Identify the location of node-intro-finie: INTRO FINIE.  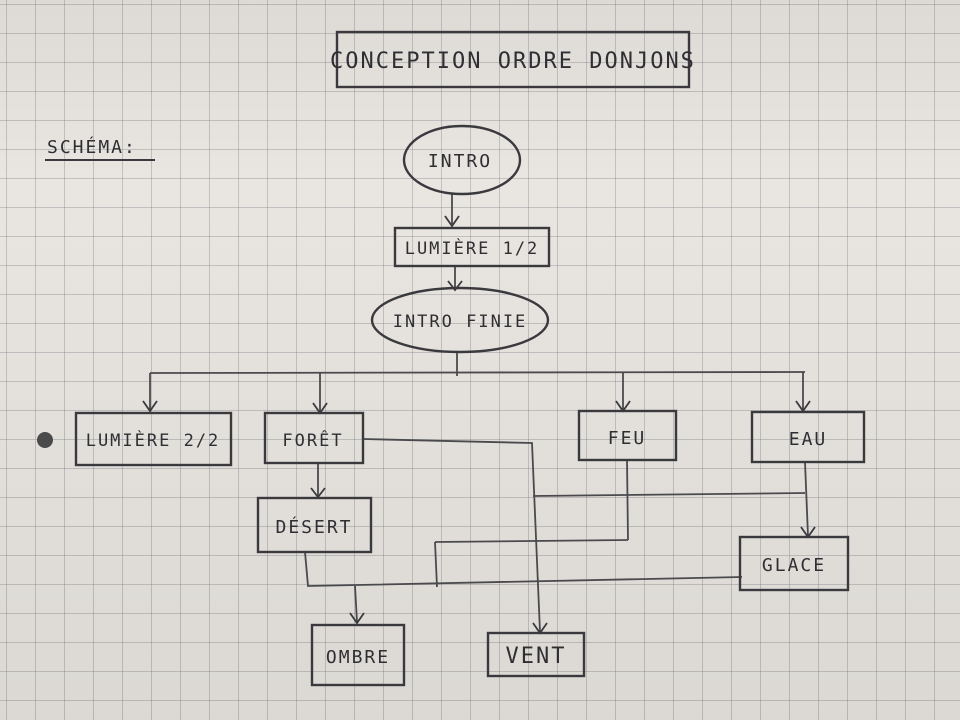
(460, 320).